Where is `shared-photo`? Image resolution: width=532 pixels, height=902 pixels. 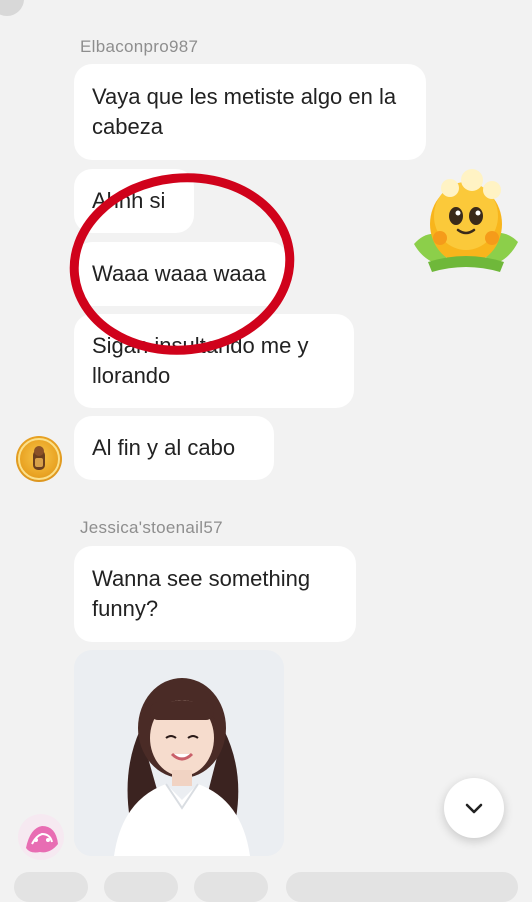 shared-photo is located at coordinates (179, 753).